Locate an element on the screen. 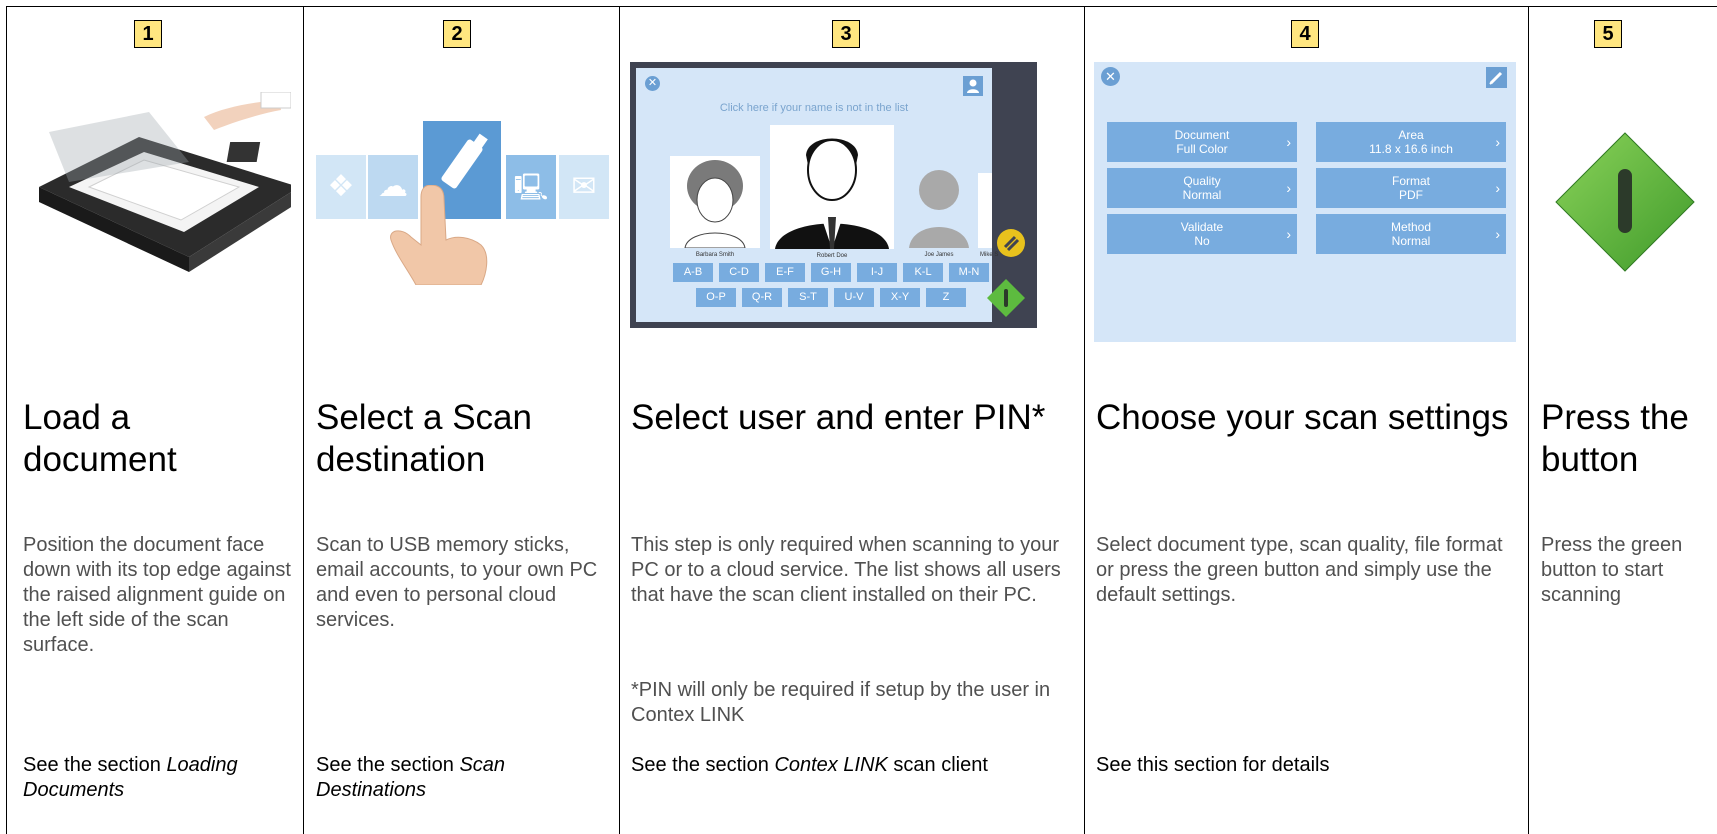 The width and height of the screenshot is (1717, 834). pc-icon: 🖳 is located at coordinates (531, 187).